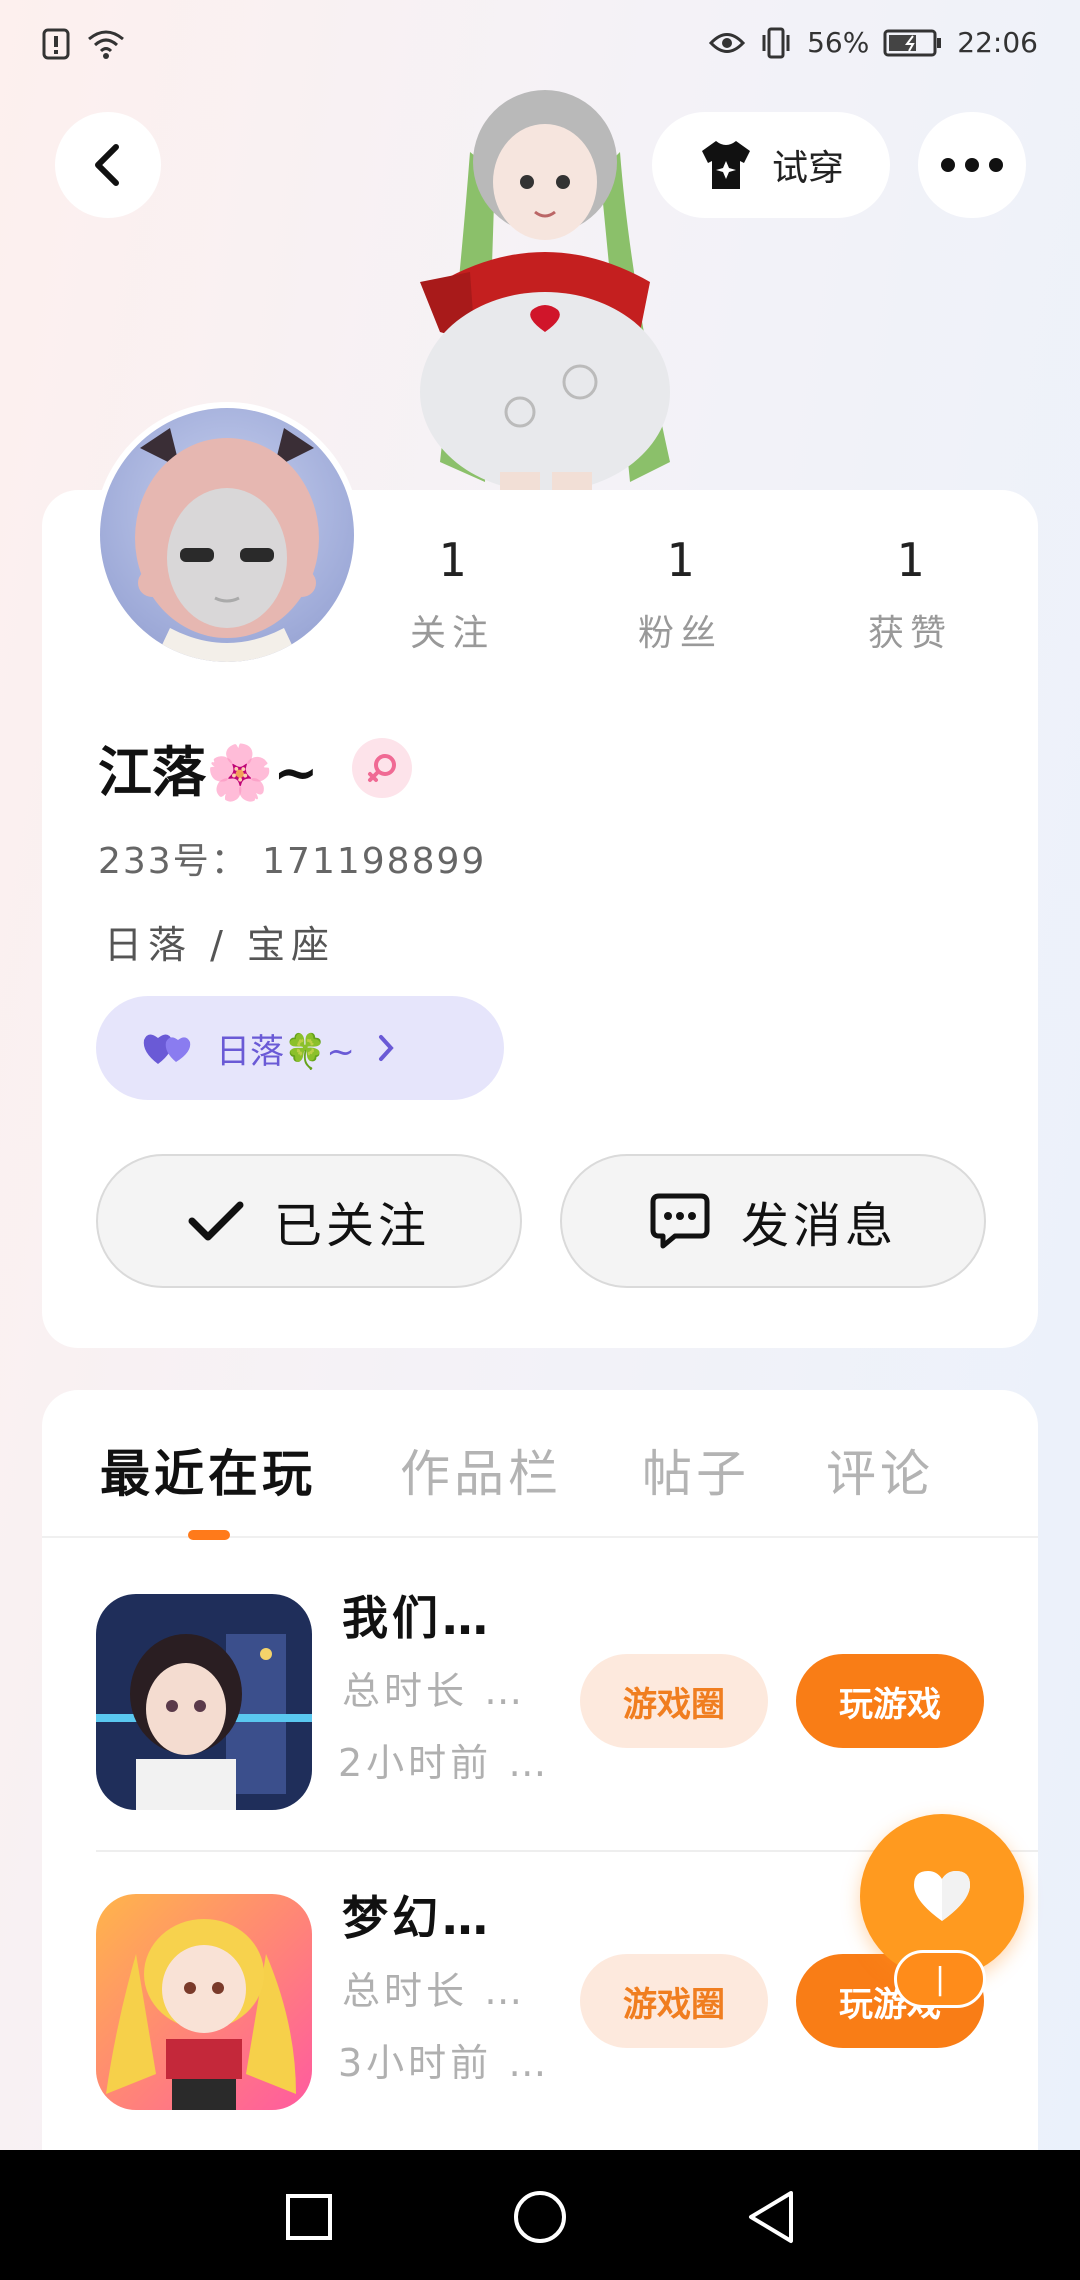 The width and height of the screenshot is (1080, 2280). What do you see at coordinates (451, 633) in the screenshot?
I see `following-label: 关注` at bounding box center [451, 633].